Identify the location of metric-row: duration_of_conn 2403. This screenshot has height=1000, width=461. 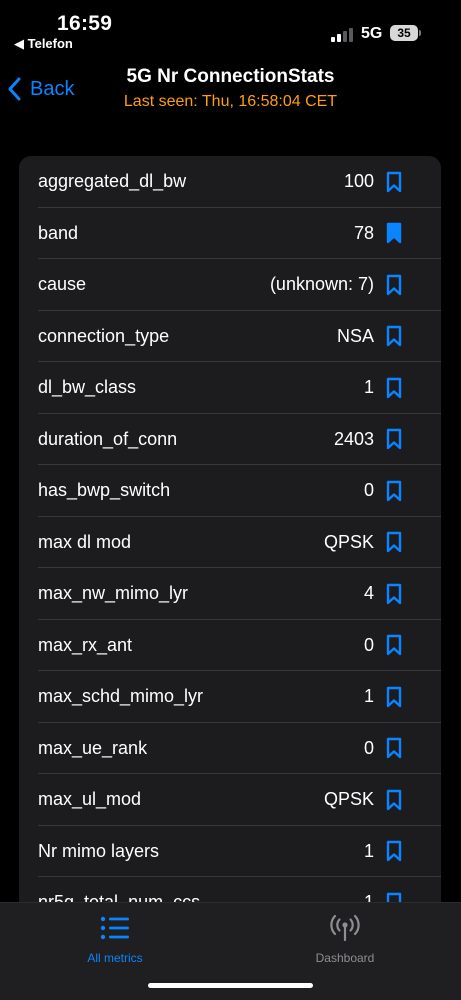
(230, 440).